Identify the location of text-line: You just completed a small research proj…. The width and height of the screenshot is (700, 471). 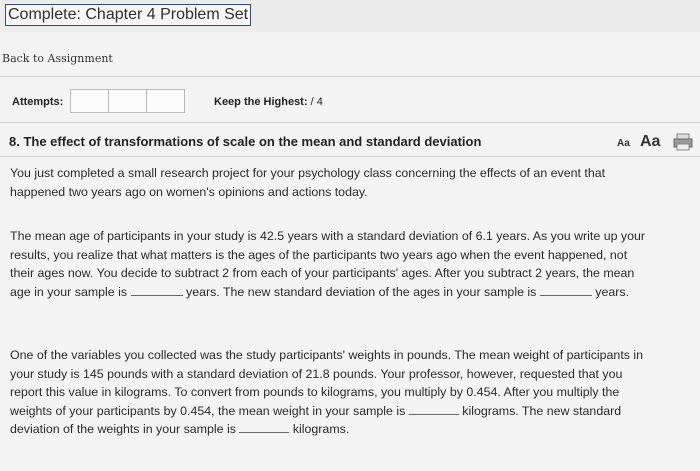
(308, 173).